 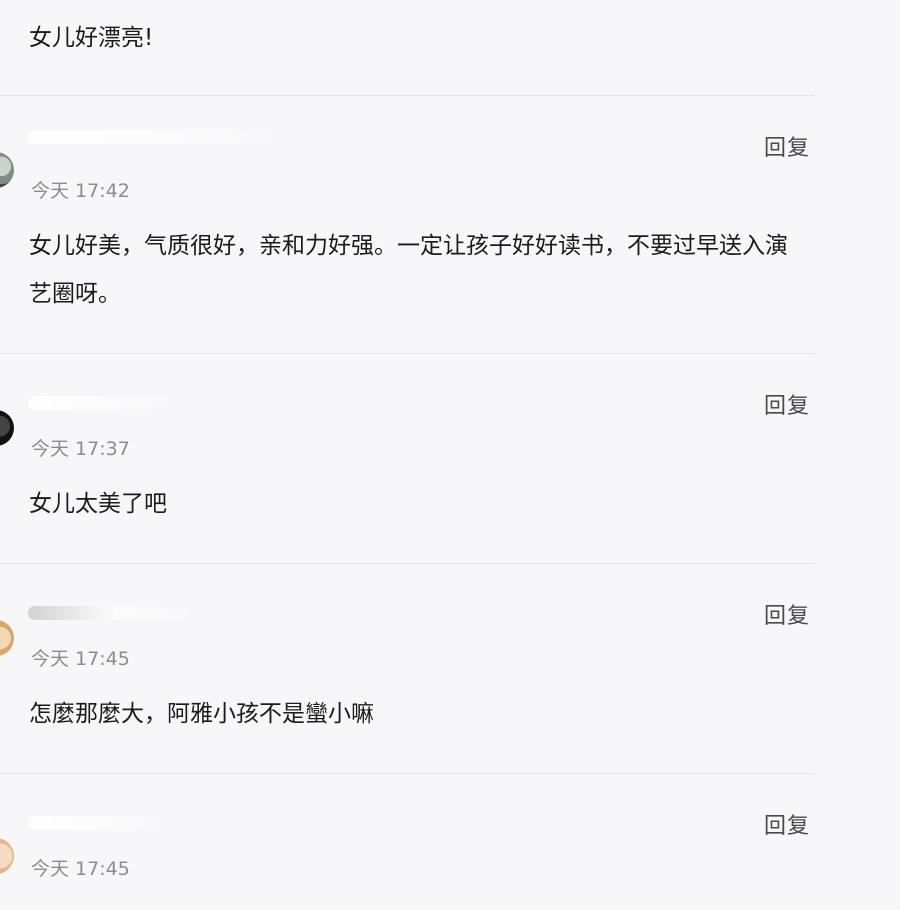 What do you see at coordinates (201, 714) in the screenshot?
I see `comment-text: 怎麼那麼大，阿雅小孩不是蠻小嘛` at bounding box center [201, 714].